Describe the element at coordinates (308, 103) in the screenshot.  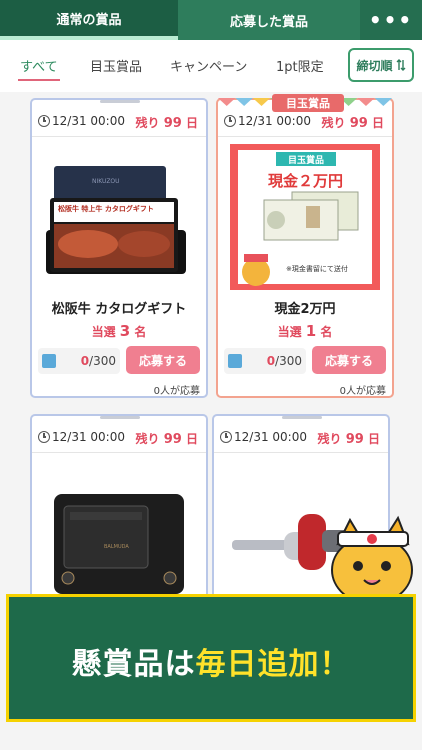
I see `featured-badge: 目玉賞品` at that location.